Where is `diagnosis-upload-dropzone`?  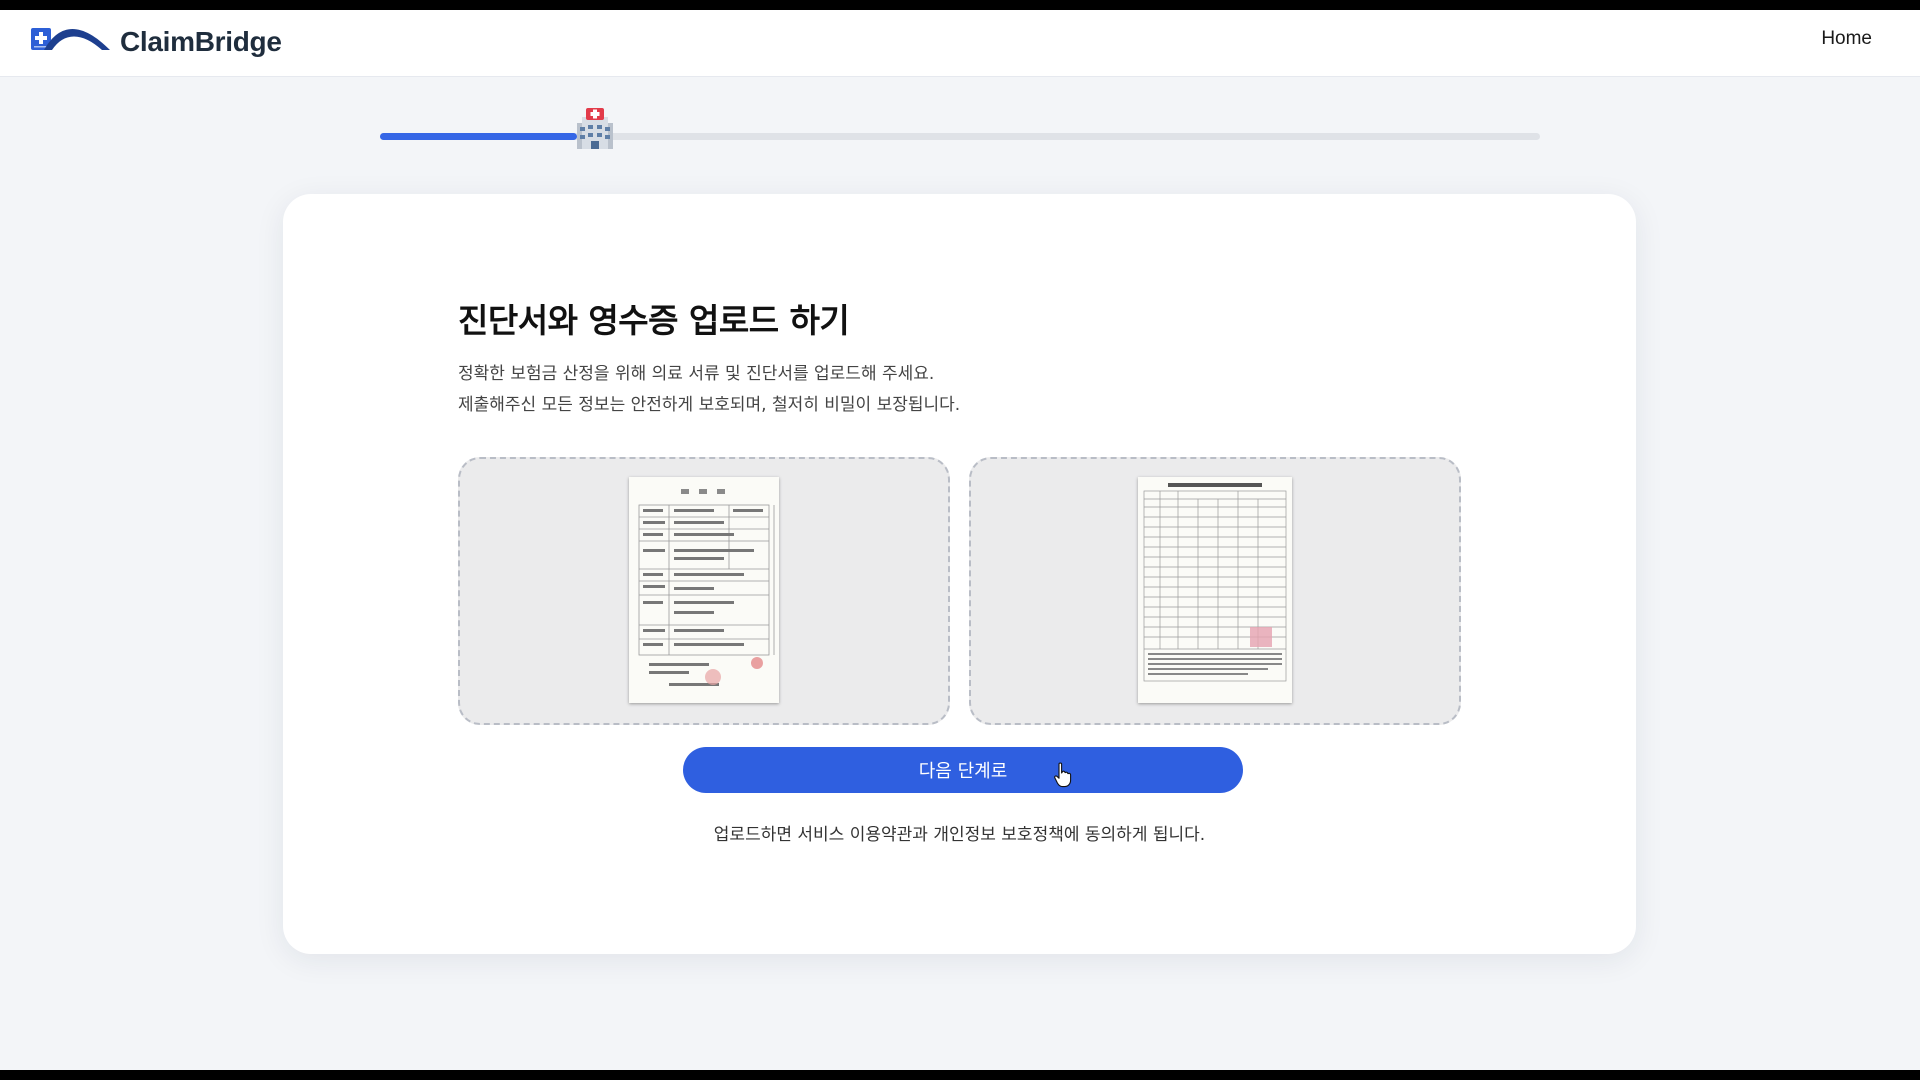
diagnosis-upload-dropzone is located at coordinates (704, 591).